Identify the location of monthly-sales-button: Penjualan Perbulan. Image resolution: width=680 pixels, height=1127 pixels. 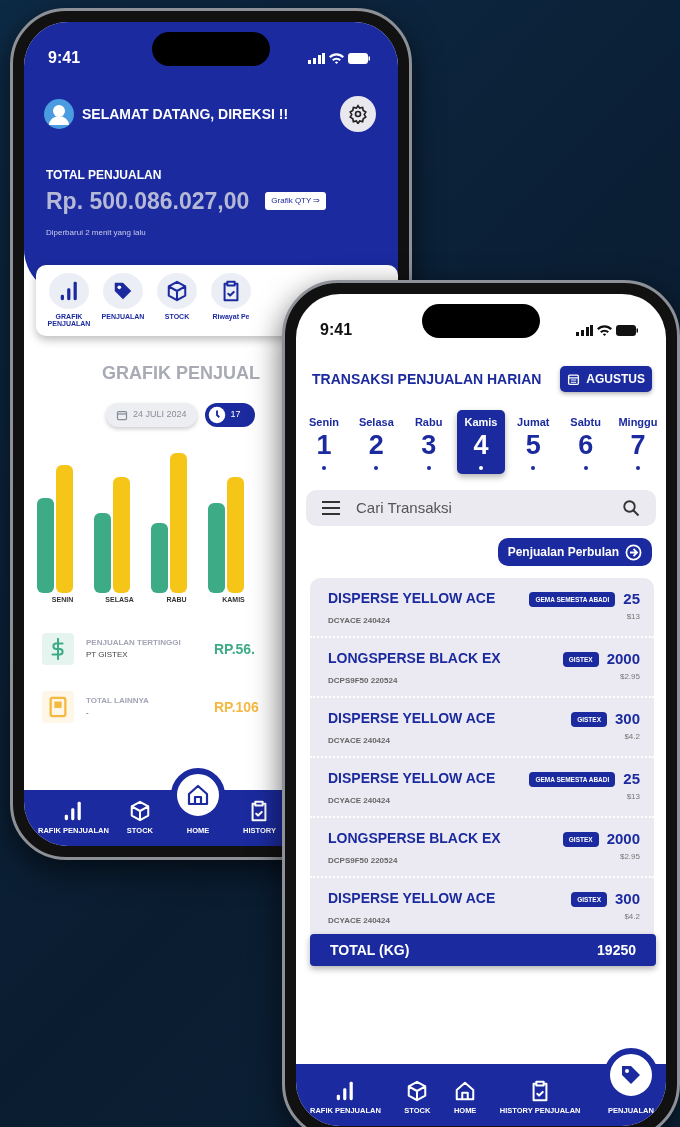
(574, 552).